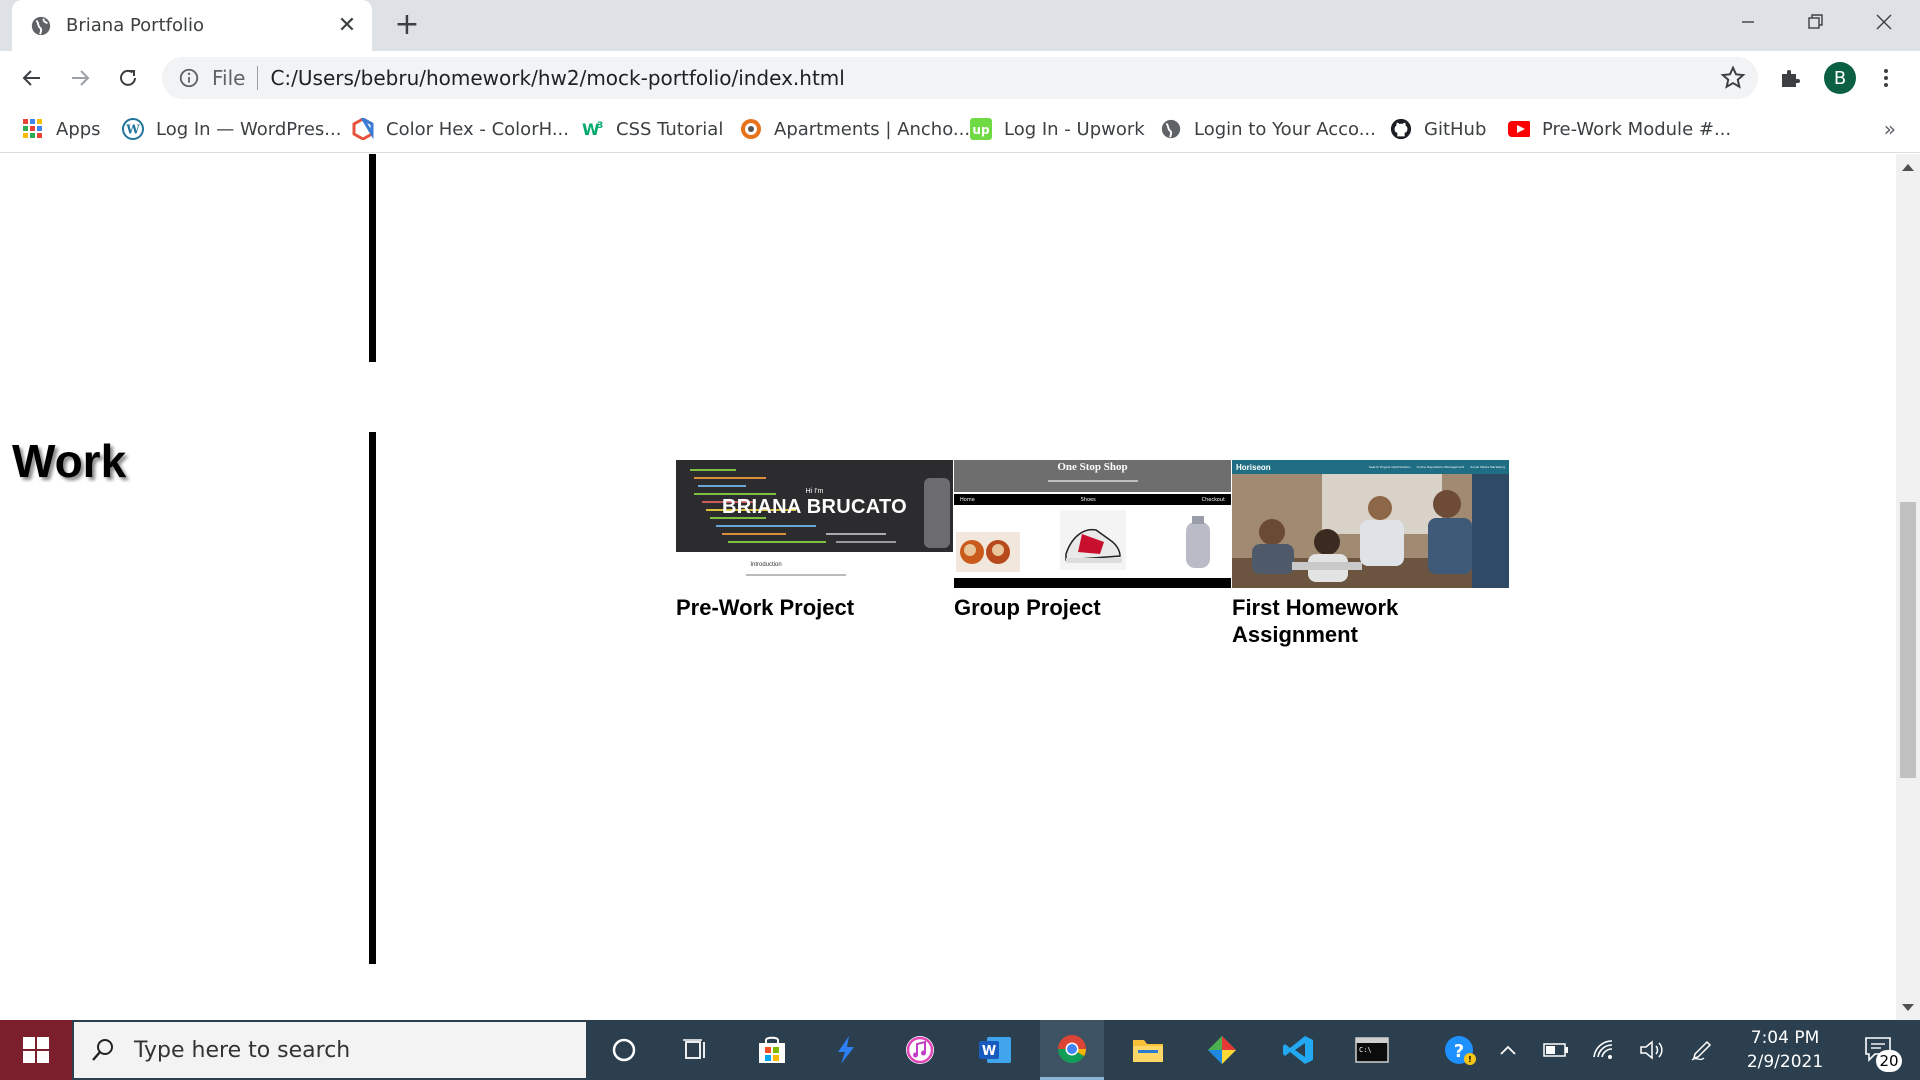  What do you see at coordinates (920, 1050) in the screenshot?
I see `itunes-app` at bounding box center [920, 1050].